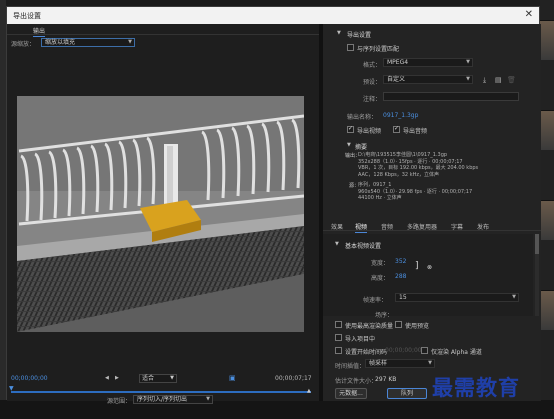 Image resolution: width=554 pixels, height=419 pixels. I want to click on export-video-label: 导出视频, so click(369, 131).